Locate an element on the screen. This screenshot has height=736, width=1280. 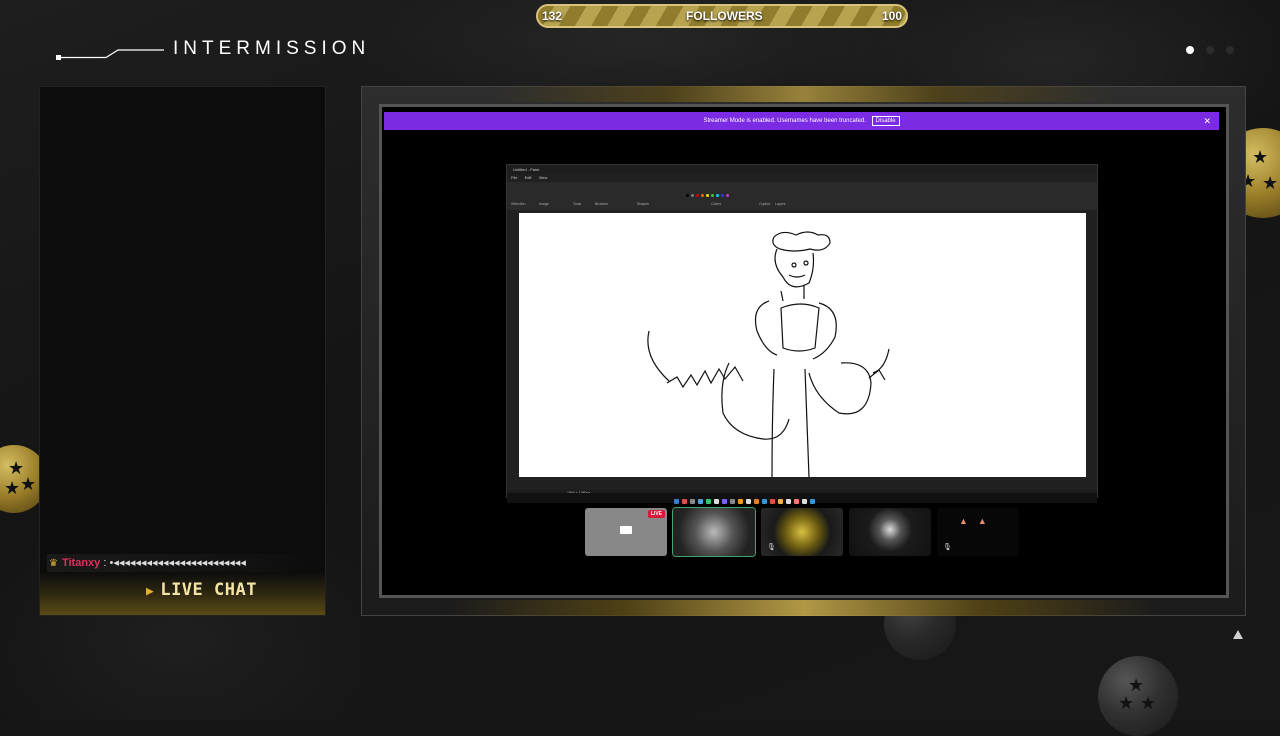
tool-group-shapes: Shapes is located at coordinates (643, 204).